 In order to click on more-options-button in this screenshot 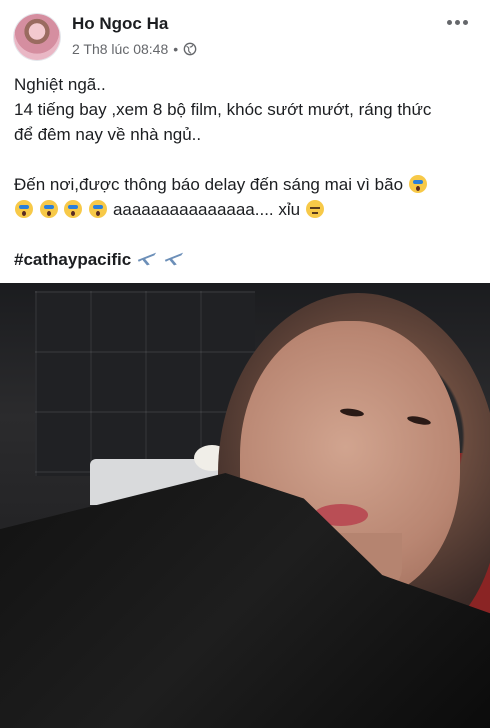, I will do `click(457, 22)`.